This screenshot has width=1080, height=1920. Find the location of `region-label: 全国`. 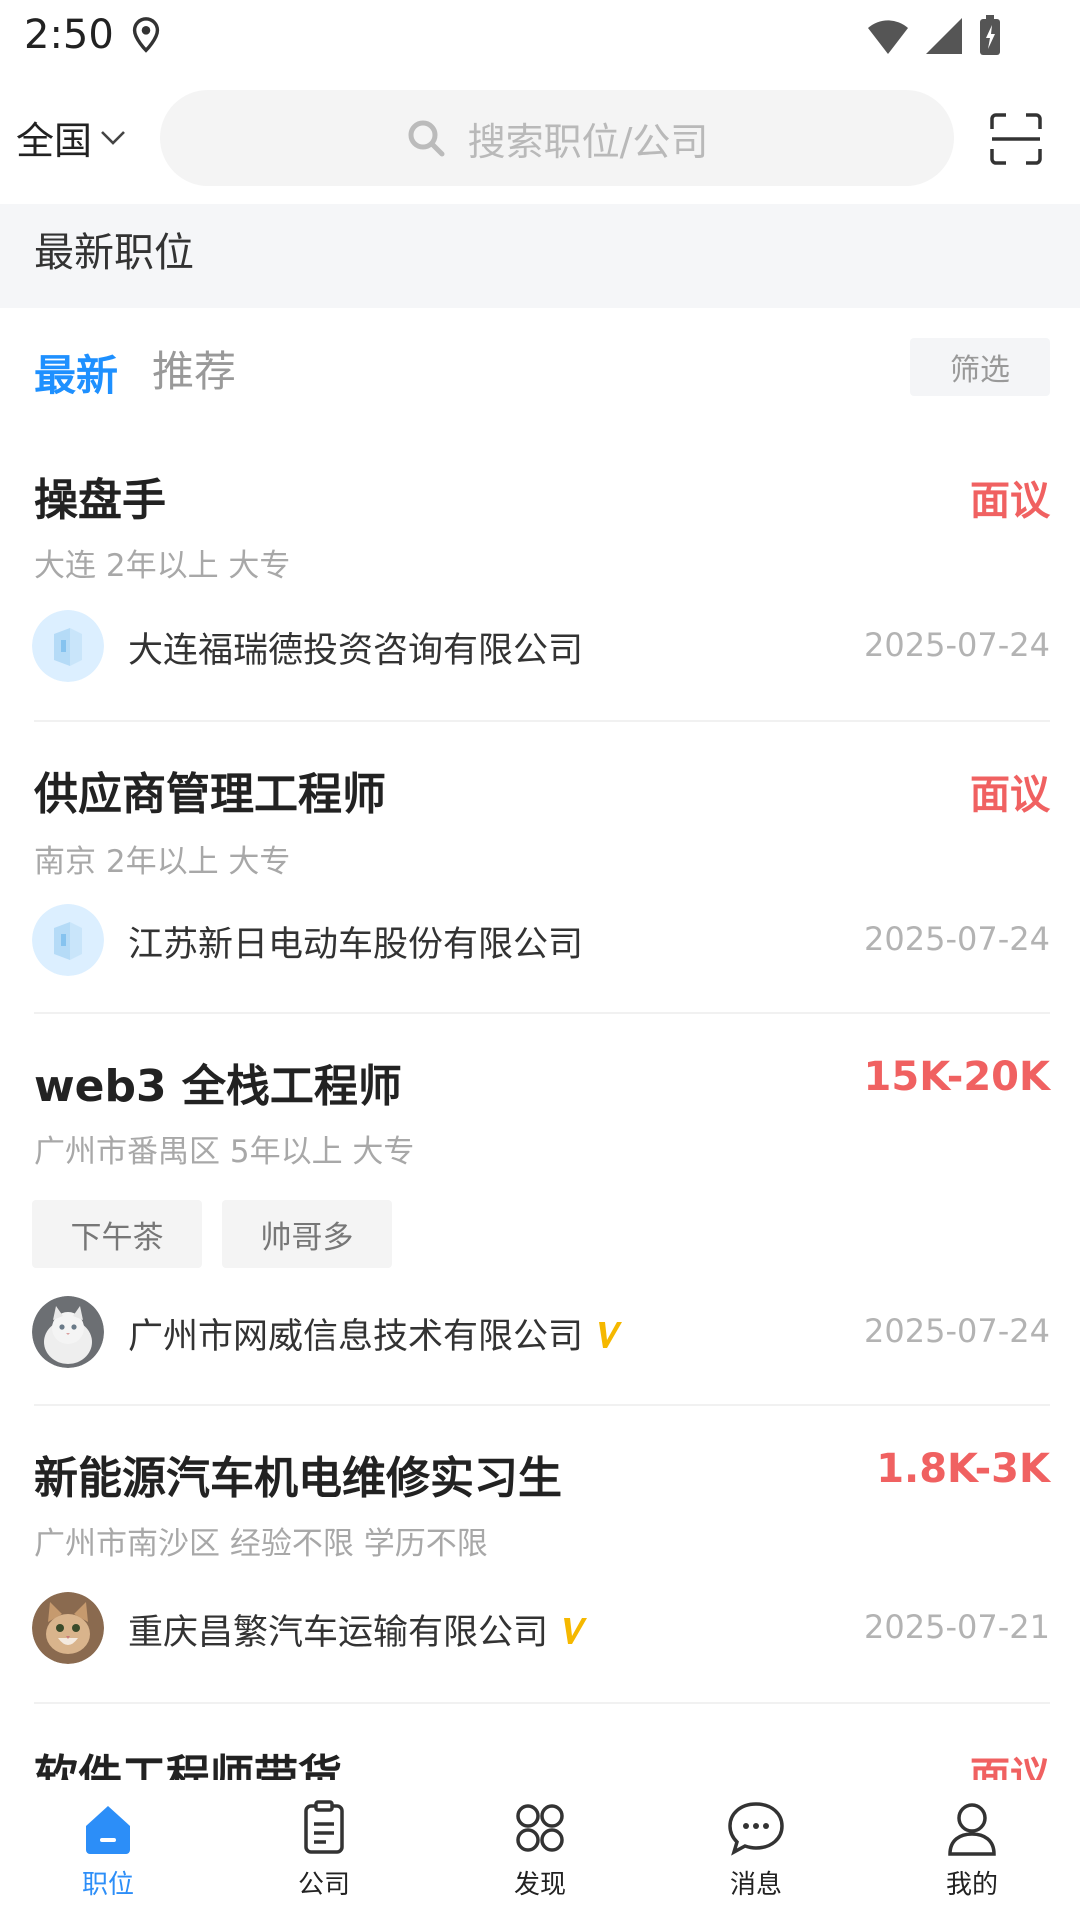

region-label: 全国 is located at coordinates (54, 140).